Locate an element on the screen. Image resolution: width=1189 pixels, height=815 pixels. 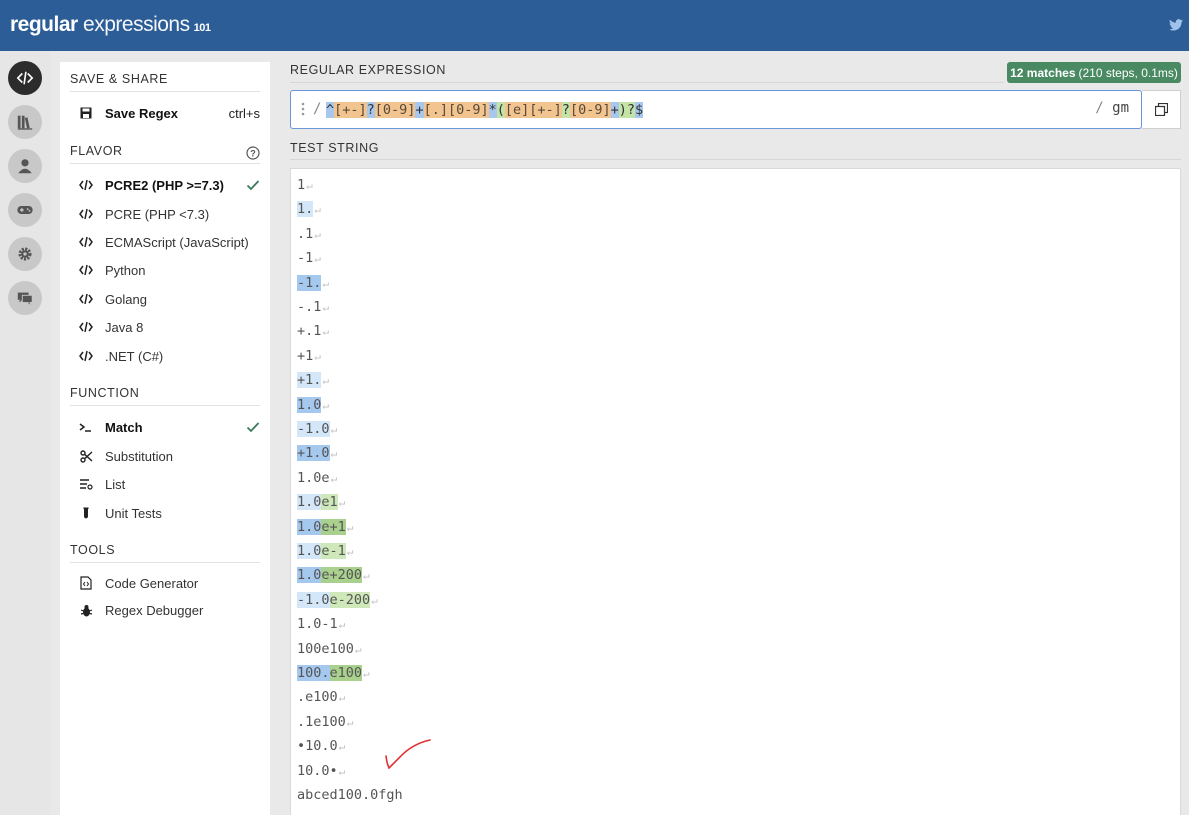
test-line: 1.↵ is located at coordinates (309, 209).